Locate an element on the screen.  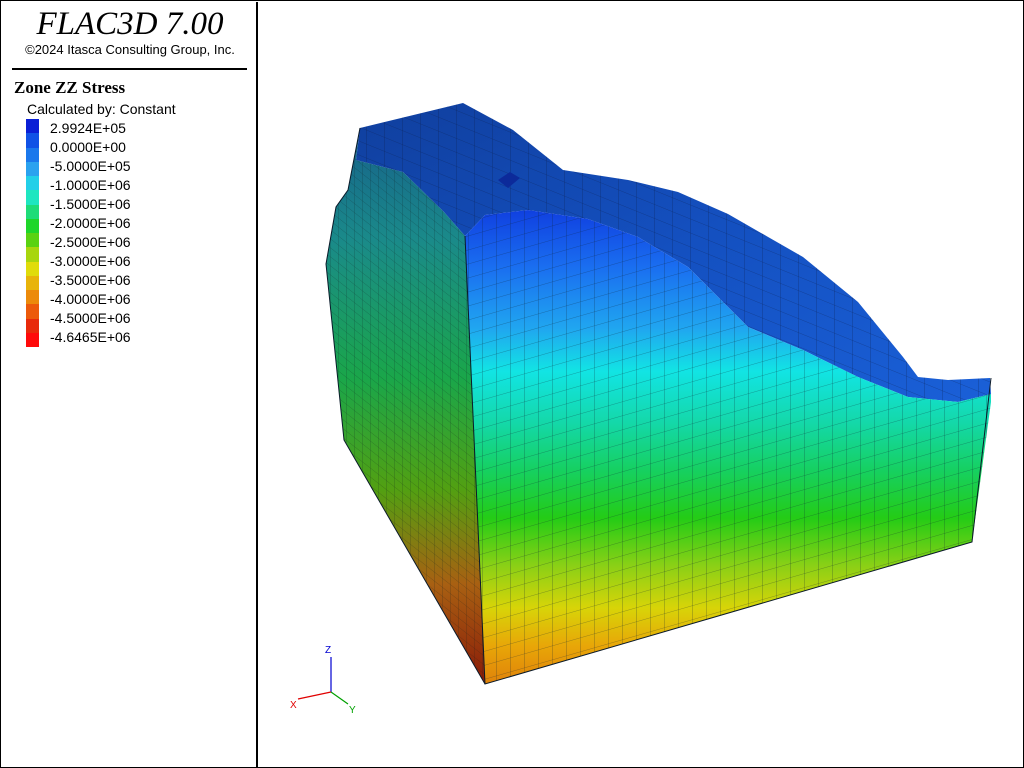
axis-triad: Z X Y is located at coordinates (323, 680).